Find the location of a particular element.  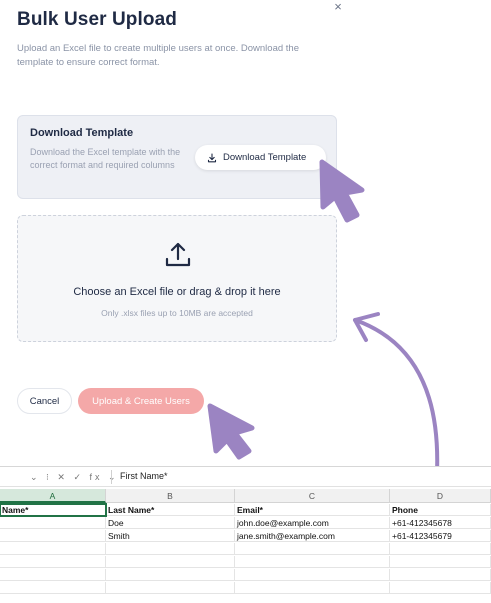

table-cell: +61-412345678 is located at coordinates (440, 523).